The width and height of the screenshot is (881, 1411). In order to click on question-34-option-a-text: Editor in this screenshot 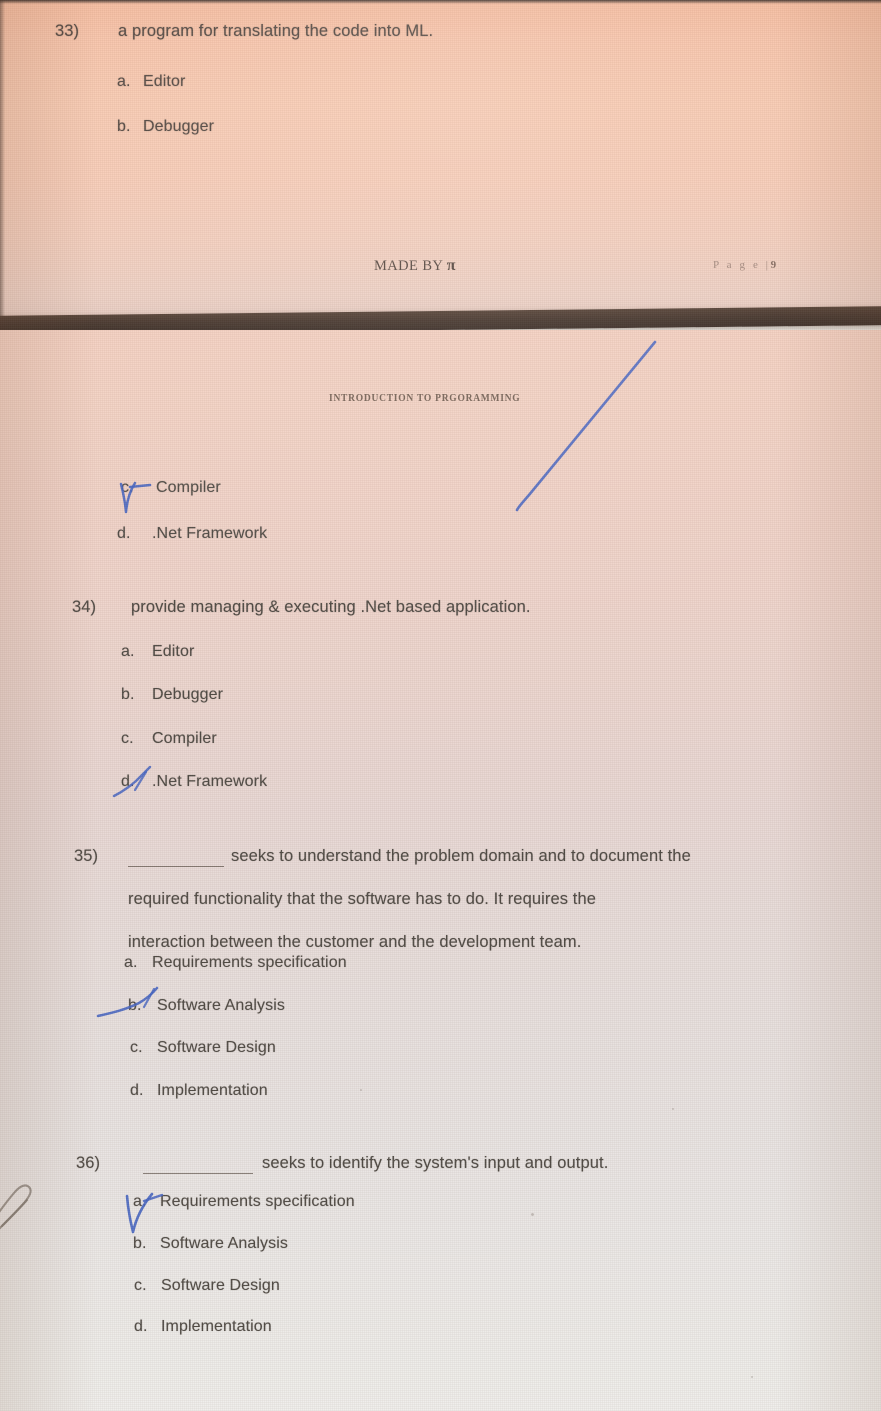, I will do `click(173, 652)`.